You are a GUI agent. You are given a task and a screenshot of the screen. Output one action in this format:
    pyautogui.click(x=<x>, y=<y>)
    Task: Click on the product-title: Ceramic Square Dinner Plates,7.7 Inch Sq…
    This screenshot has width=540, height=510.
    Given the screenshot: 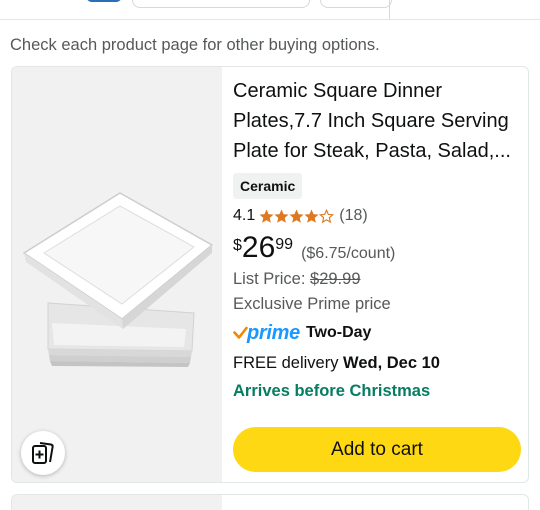 What is the action you would take?
    pyautogui.click(x=378, y=121)
    